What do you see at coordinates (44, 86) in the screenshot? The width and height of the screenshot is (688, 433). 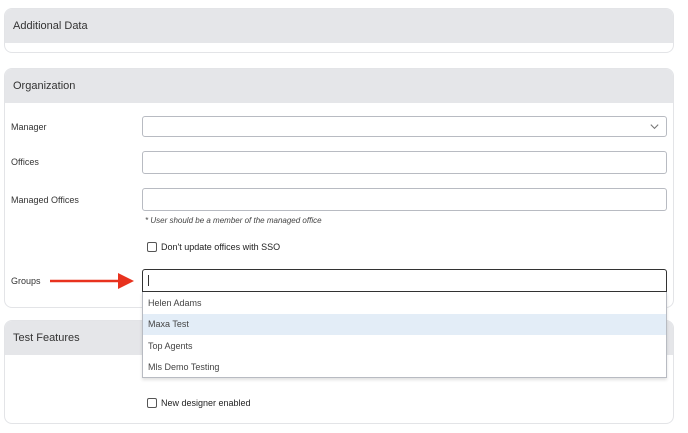 I see `organization-title: Organization` at bounding box center [44, 86].